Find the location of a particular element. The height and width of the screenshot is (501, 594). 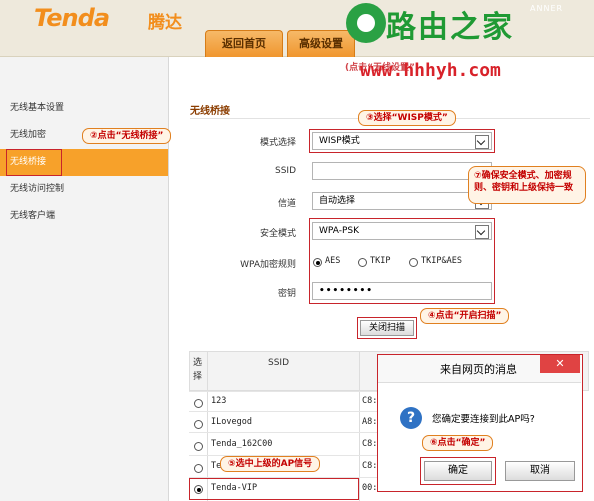

table-row-ssid: Tenda-VIP is located at coordinates (234, 488).